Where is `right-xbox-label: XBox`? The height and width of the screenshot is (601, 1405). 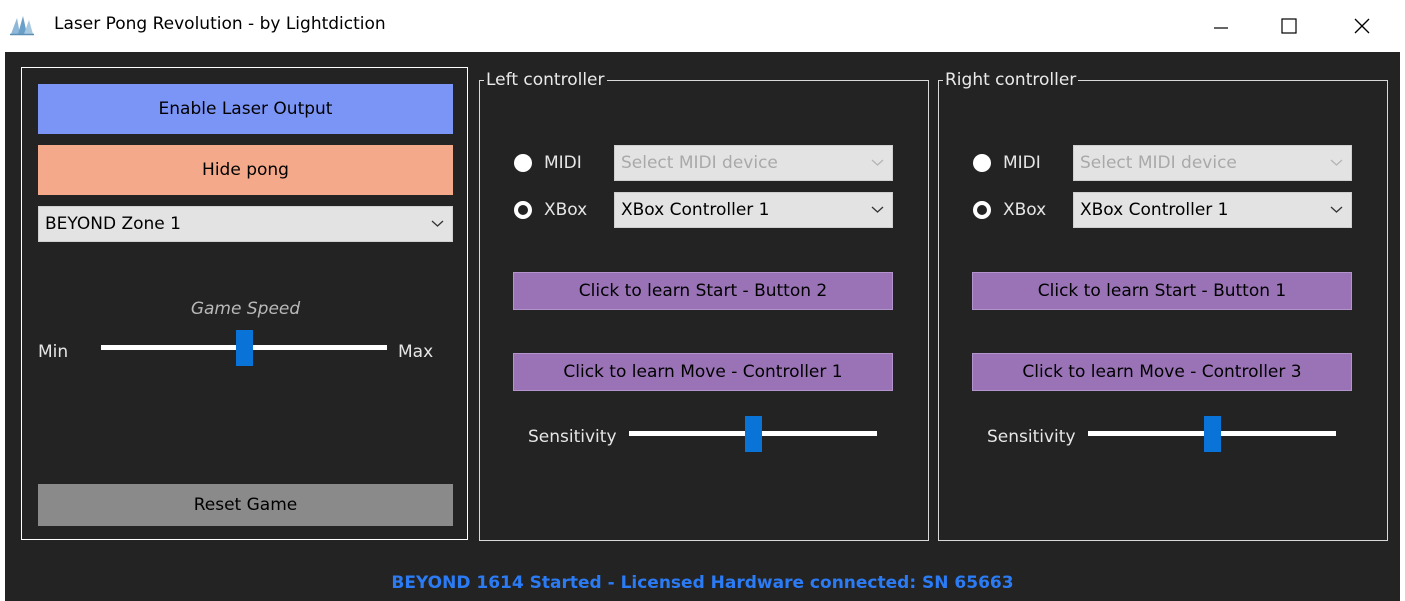 right-xbox-label: XBox is located at coordinates (1025, 210).